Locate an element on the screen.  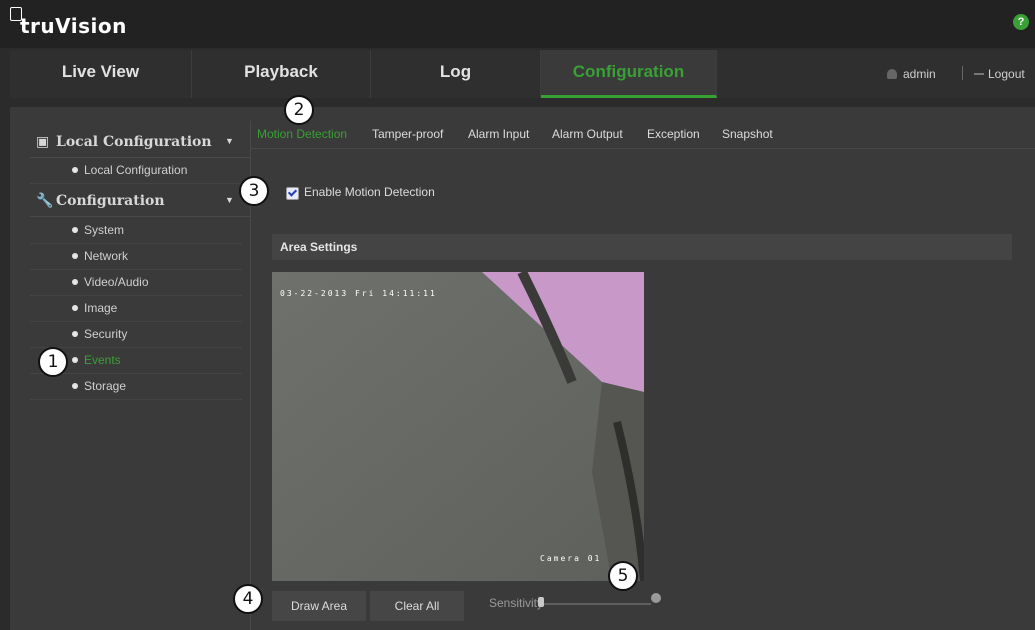
sidebar-item-label: Security is located at coordinates (106, 334).